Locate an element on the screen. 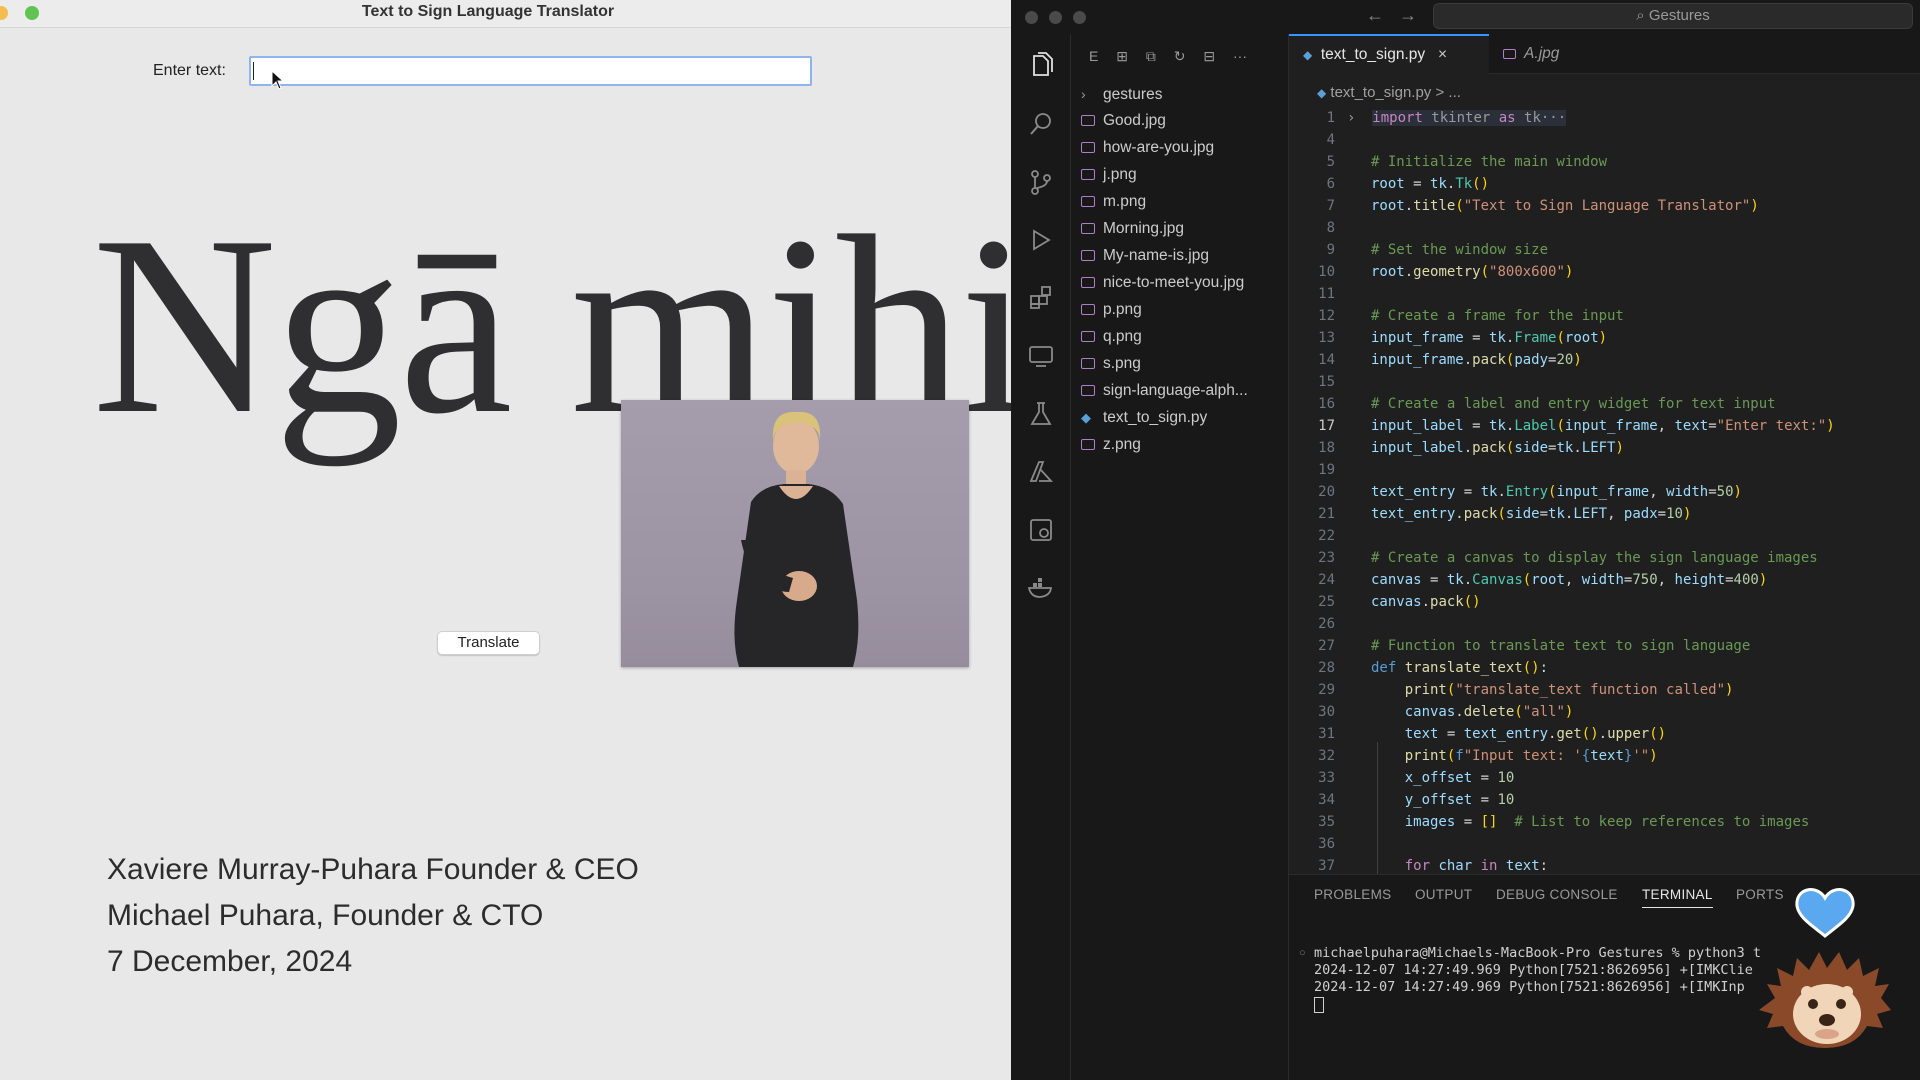 The width and height of the screenshot is (1920, 1080). file-item: m.png is located at coordinates (1186, 202).